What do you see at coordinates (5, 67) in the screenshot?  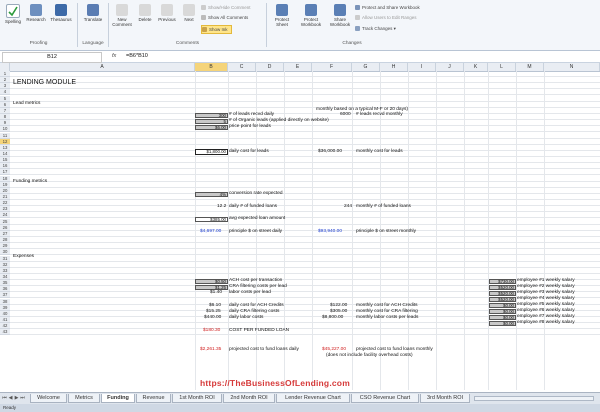 I see `select-all-corner` at bounding box center [5, 67].